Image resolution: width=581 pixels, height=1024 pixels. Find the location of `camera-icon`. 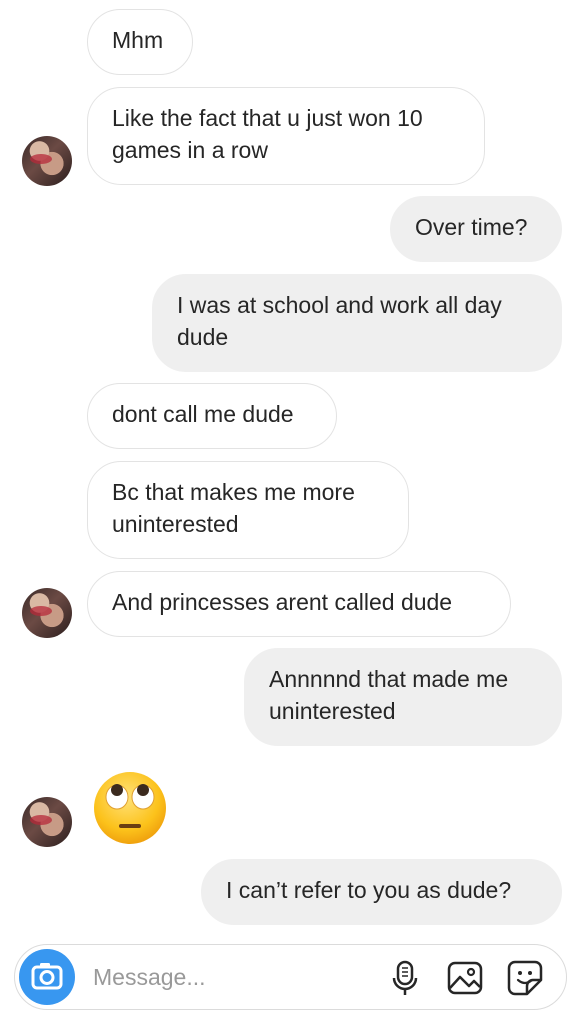

camera-icon is located at coordinates (47, 976).